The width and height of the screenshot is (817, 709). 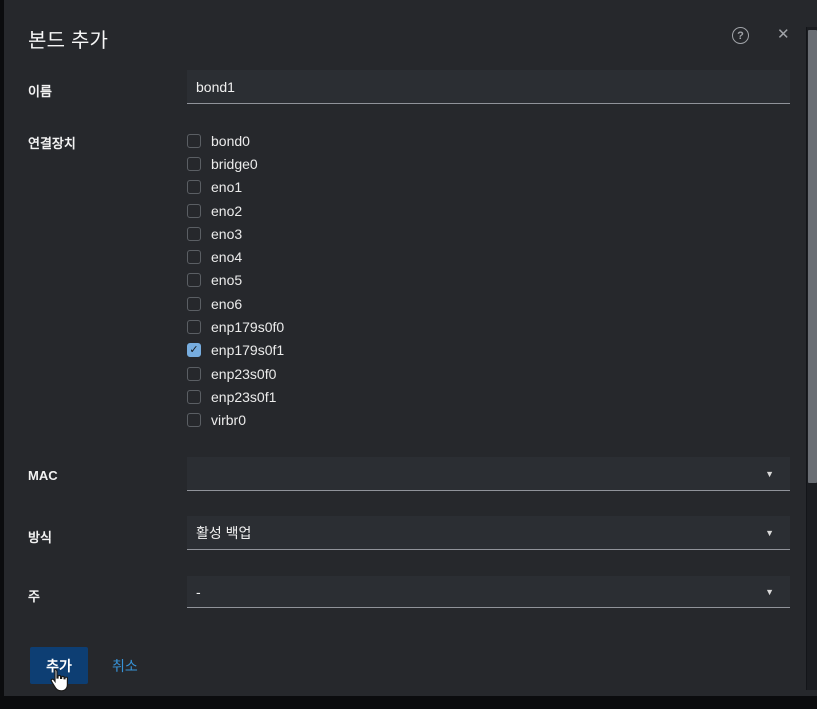 I want to click on scrollbar-track, so click(x=811, y=358).